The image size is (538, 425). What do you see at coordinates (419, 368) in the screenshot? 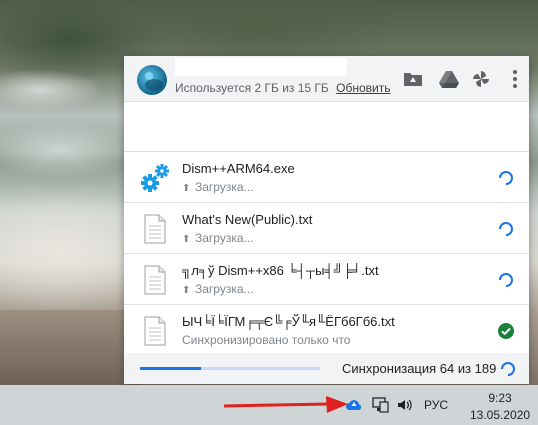
I see `sync-status-text: Синхронизация 64 из 189` at bounding box center [419, 368].